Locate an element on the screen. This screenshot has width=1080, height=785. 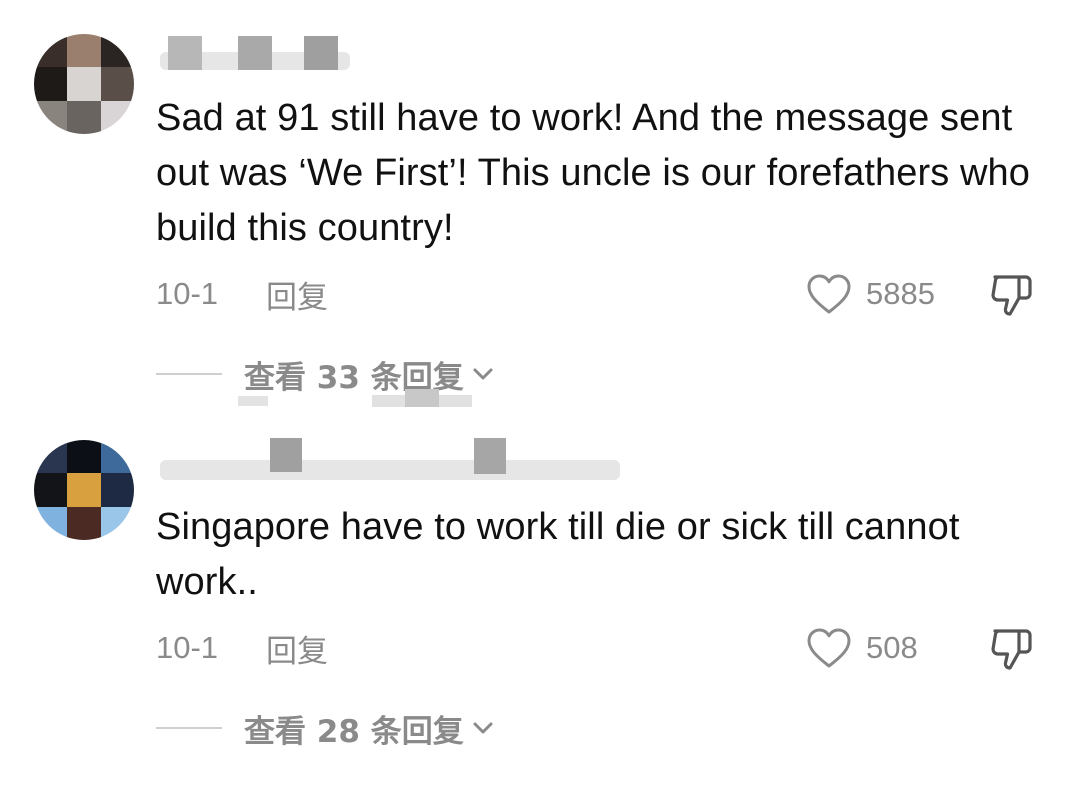
like-button: 508 is located at coordinates (876, 648).